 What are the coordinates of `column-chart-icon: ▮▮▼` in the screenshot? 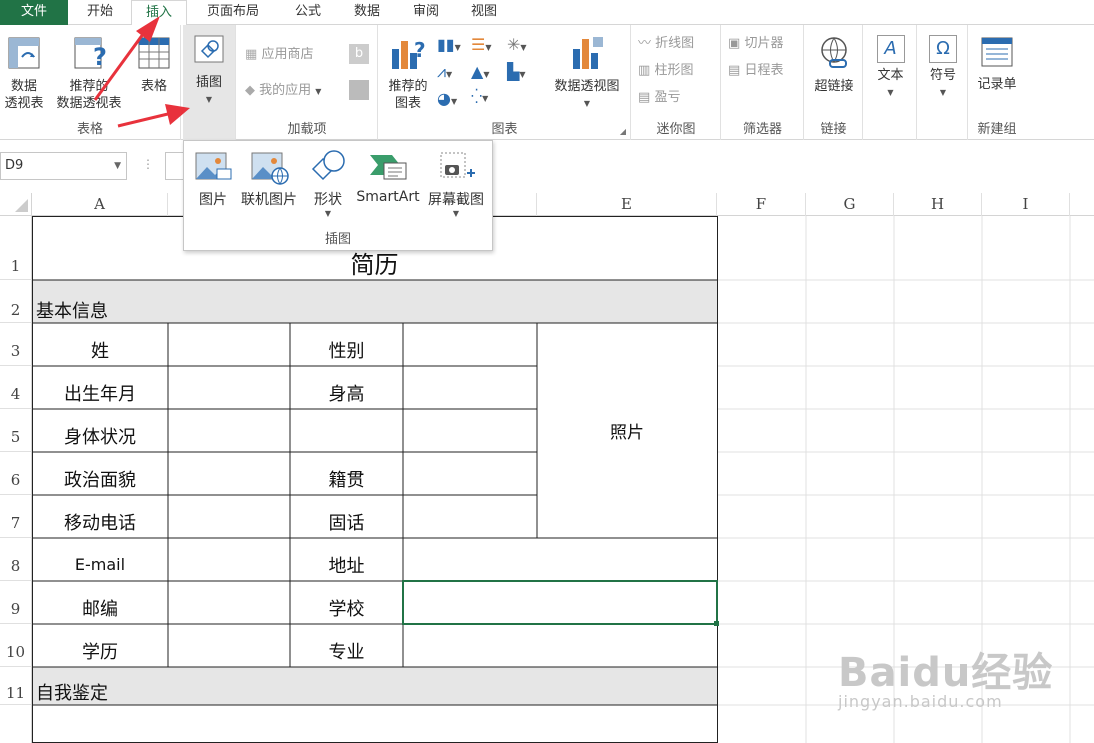 It's located at (449, 44).